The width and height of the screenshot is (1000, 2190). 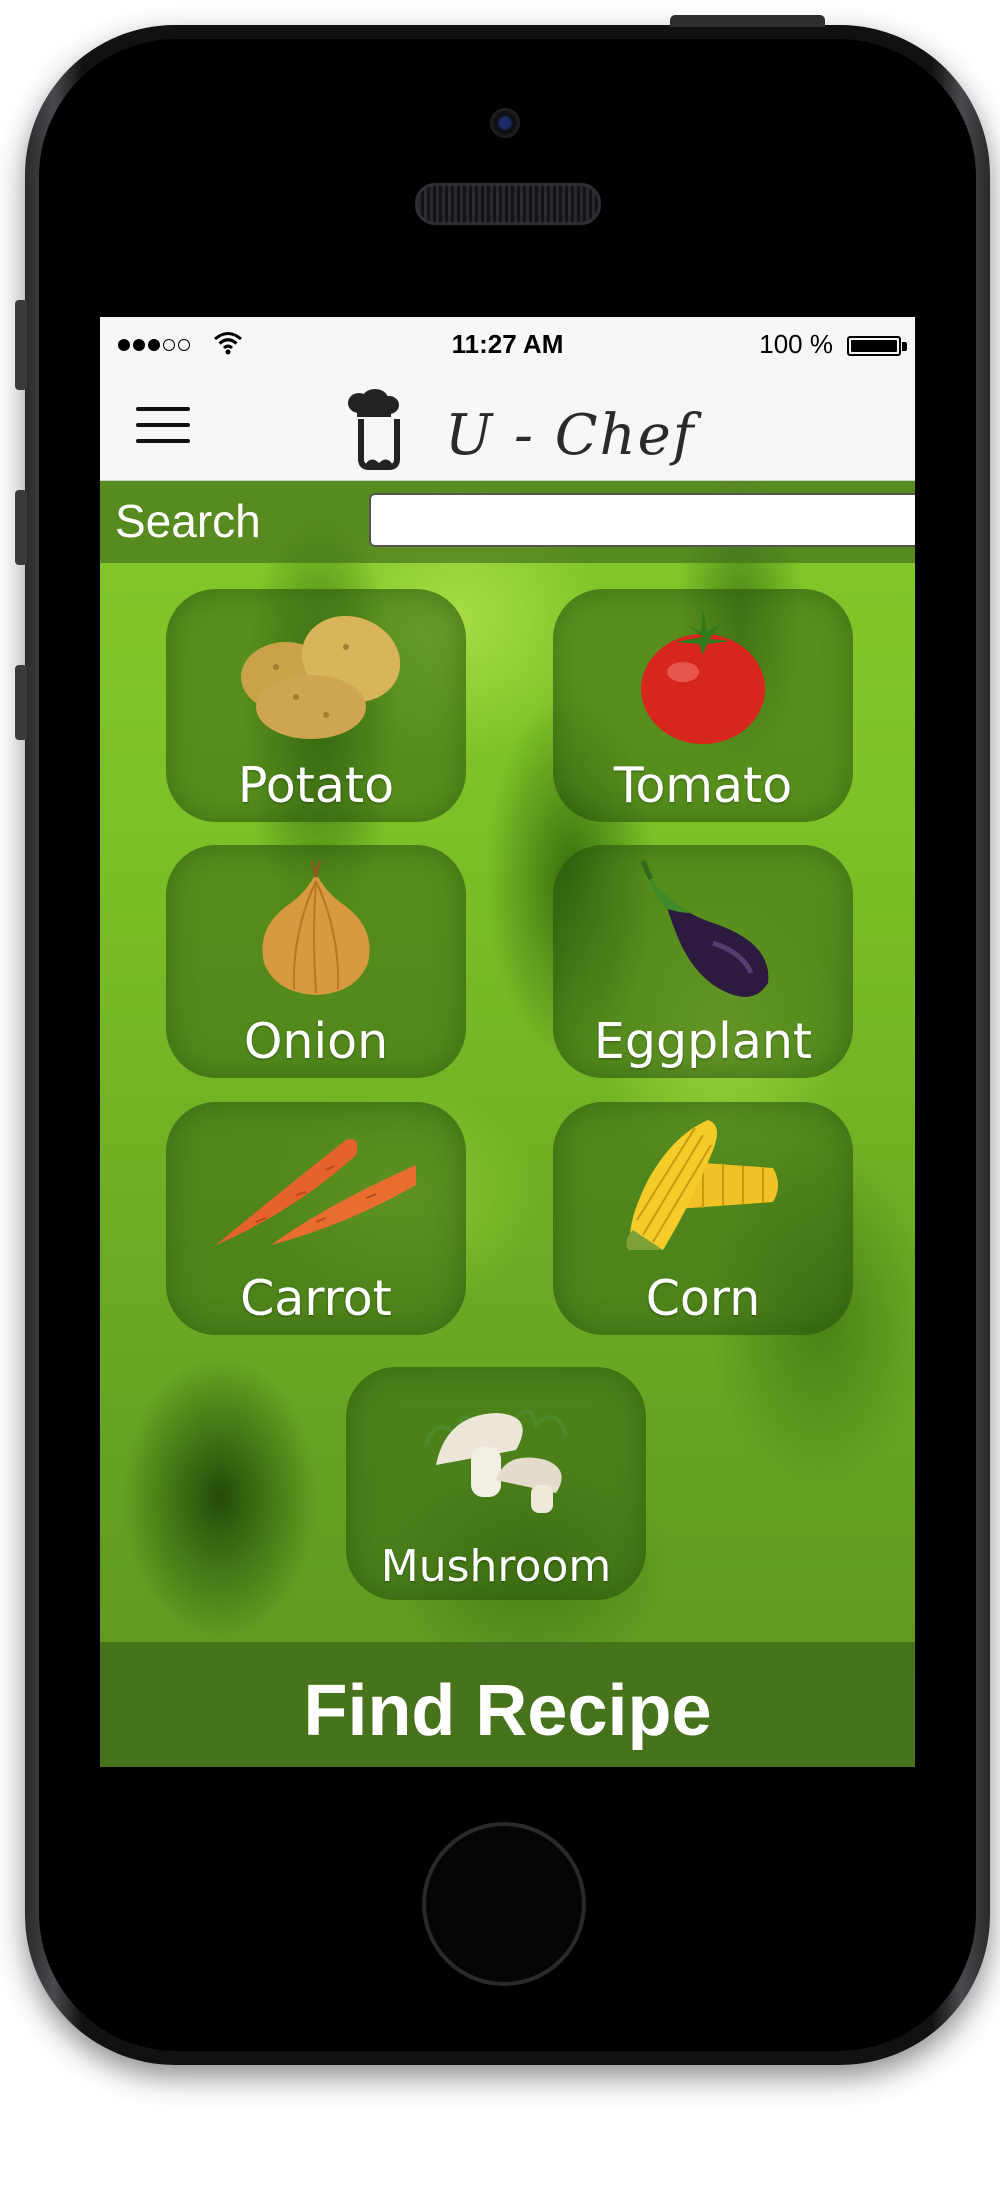 I want to click on vegetable-tile-potato: Potato, so click(x=316, y=705).